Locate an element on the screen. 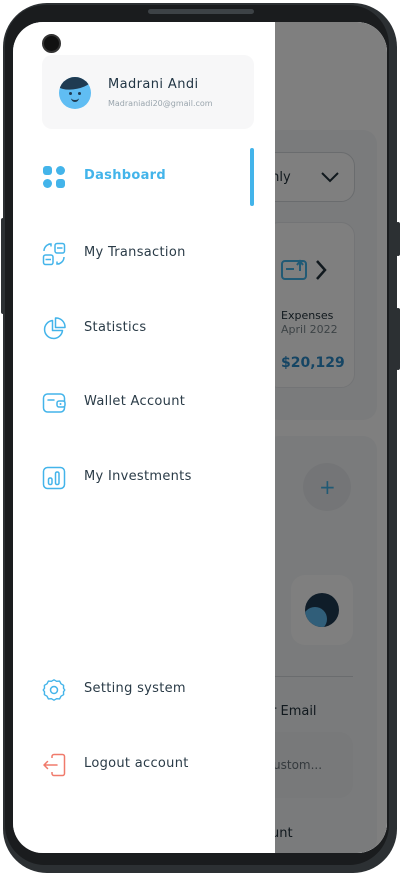 Image resolution: width=401 pixels, height=876 pixels. menu-item-statistics: Statistics is located at coordinates (152, 329).